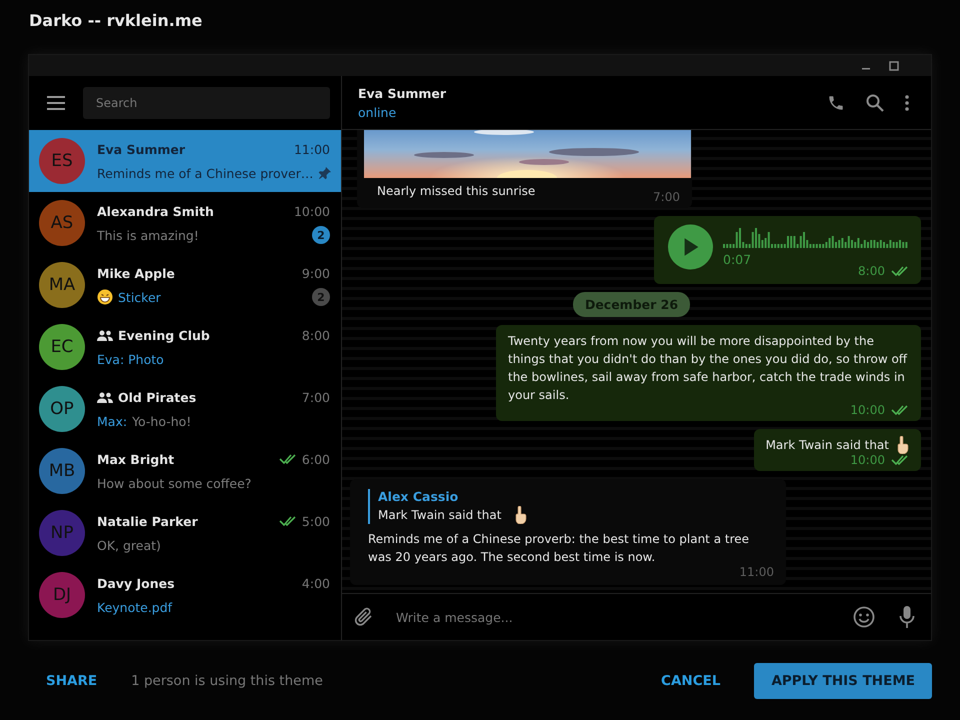  What do you see at coordinates (136, 583) in the screenshot?
I see `chat-name: Davy Jones` at bounding box center [136, 583].